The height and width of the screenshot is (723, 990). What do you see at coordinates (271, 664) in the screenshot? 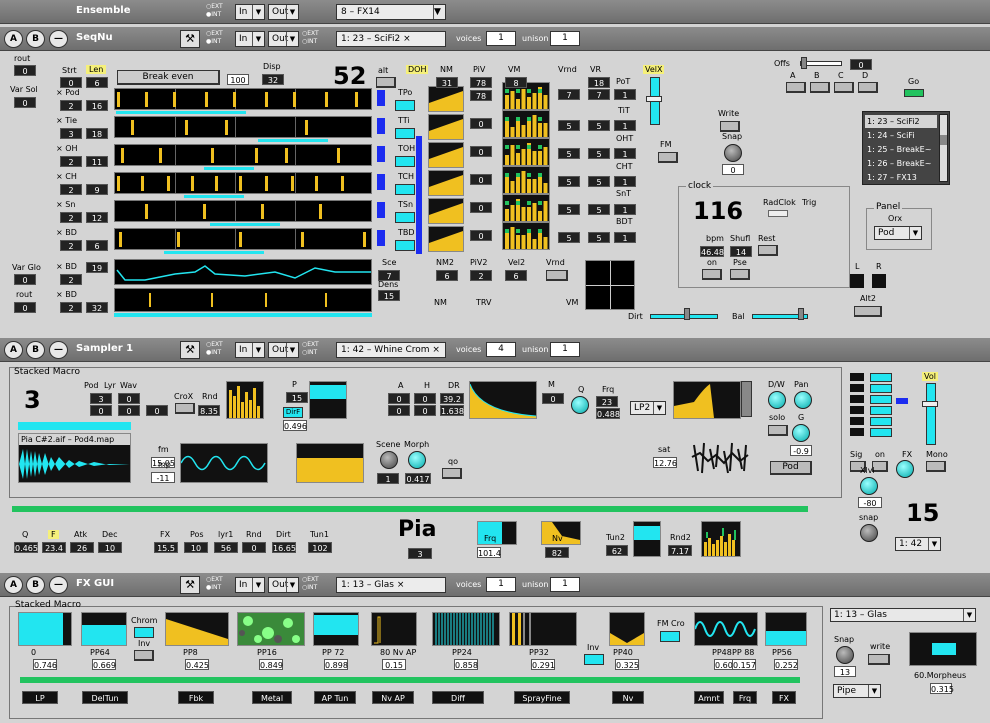
I see `fx-slot-value: 0.849` at bounding box center [271, 664].